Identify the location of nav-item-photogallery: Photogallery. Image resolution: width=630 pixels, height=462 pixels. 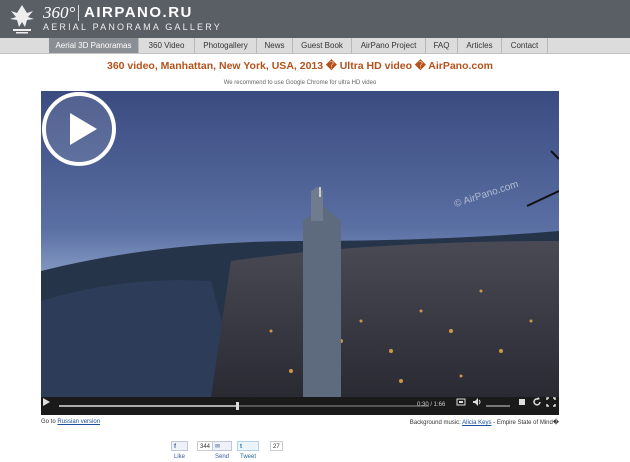
(226, 45).